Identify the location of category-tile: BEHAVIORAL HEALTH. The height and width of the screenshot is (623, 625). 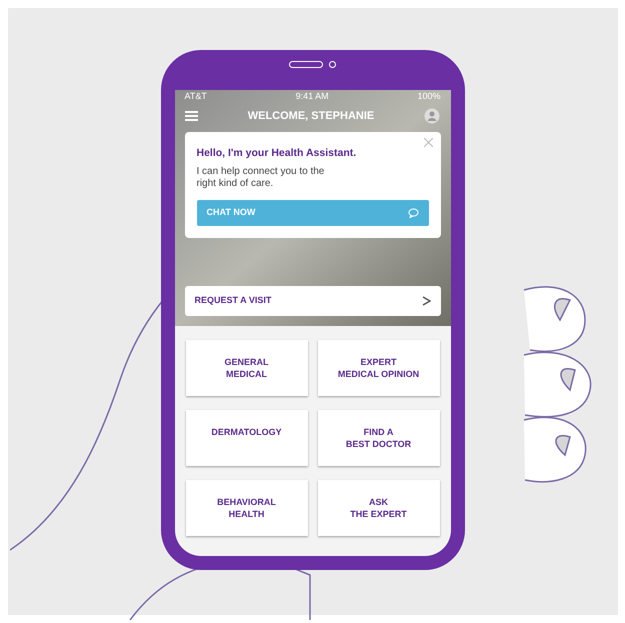
(247, 508).